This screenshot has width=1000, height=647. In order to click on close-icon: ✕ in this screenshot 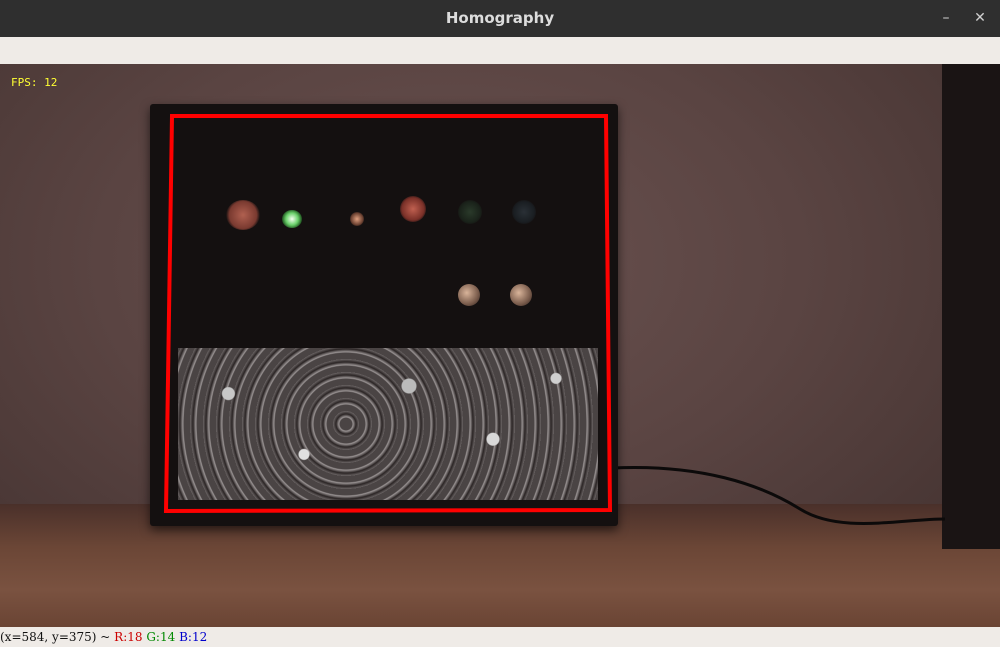, I will do `click(980, 18)`.